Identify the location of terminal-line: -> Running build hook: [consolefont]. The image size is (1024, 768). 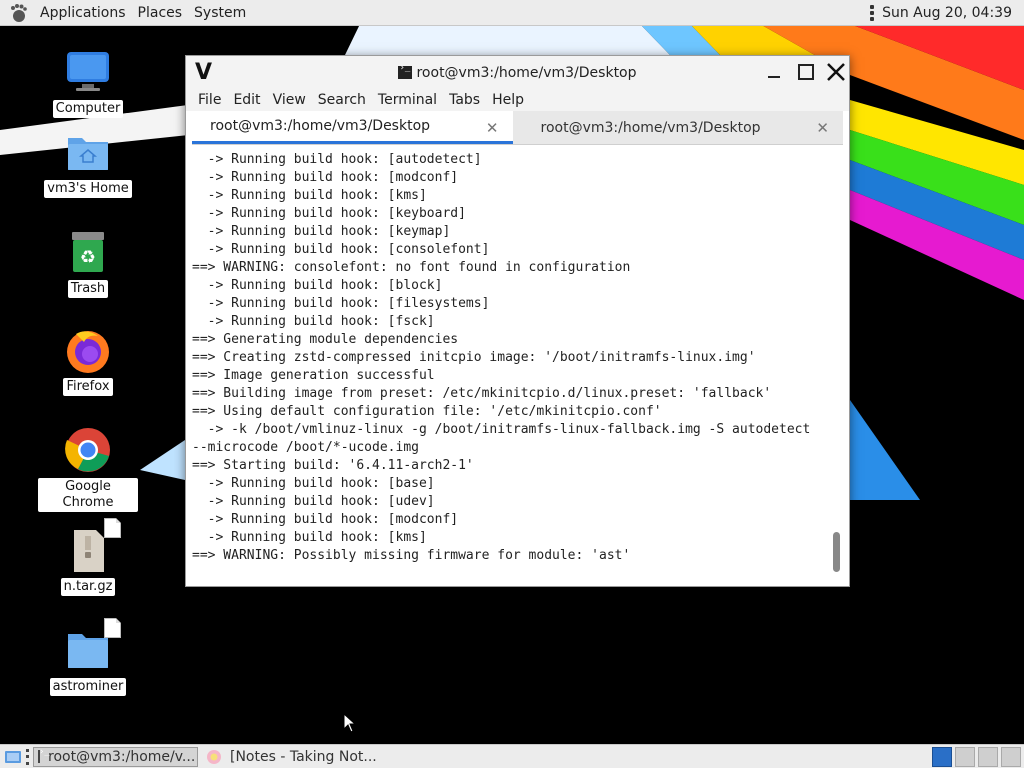
(341, 249).